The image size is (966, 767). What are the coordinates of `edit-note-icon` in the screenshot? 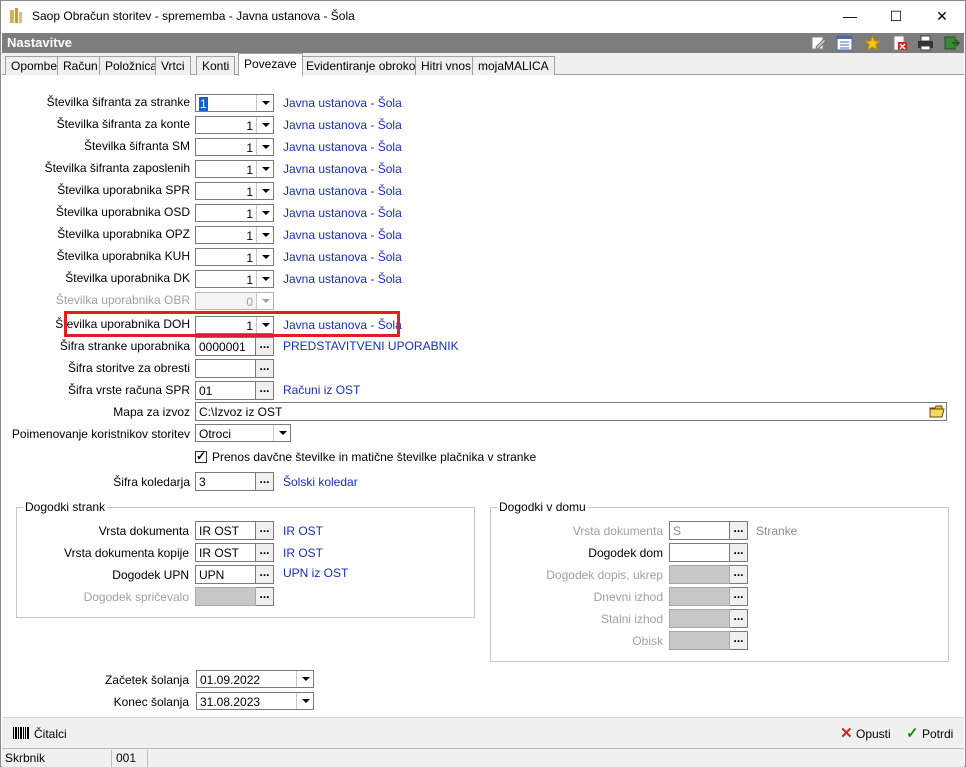 It's located at (818, 43).